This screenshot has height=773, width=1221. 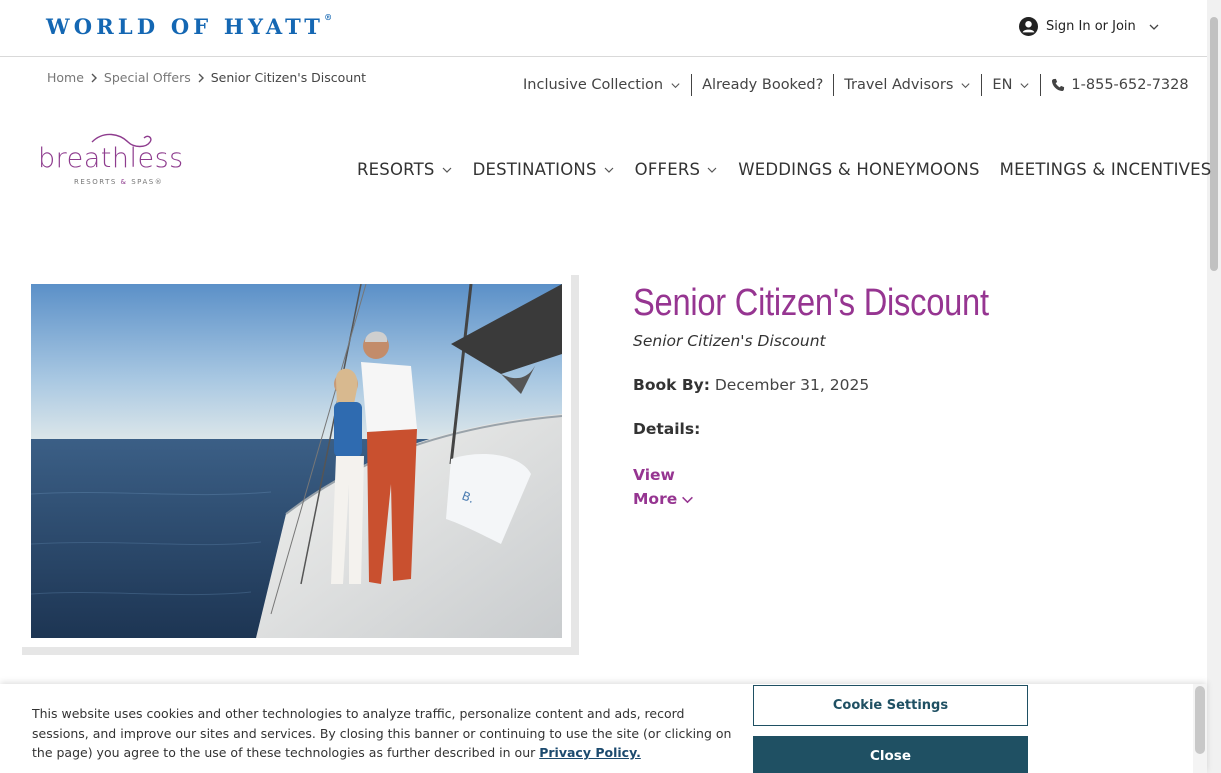 What do you see at coordinates (654, 475) in the screenshot?
I see `view-more-line1: View` at bounding box center [654, 475].